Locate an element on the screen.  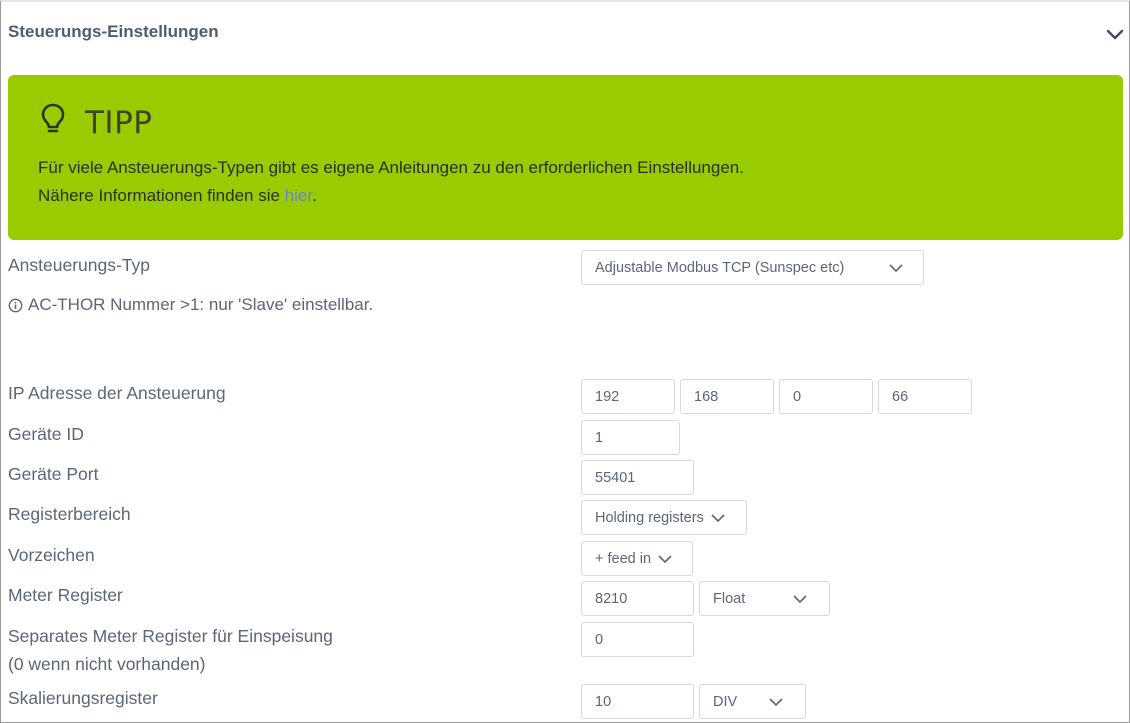
sign-select: + feed in is located at coordinates (637, 558).